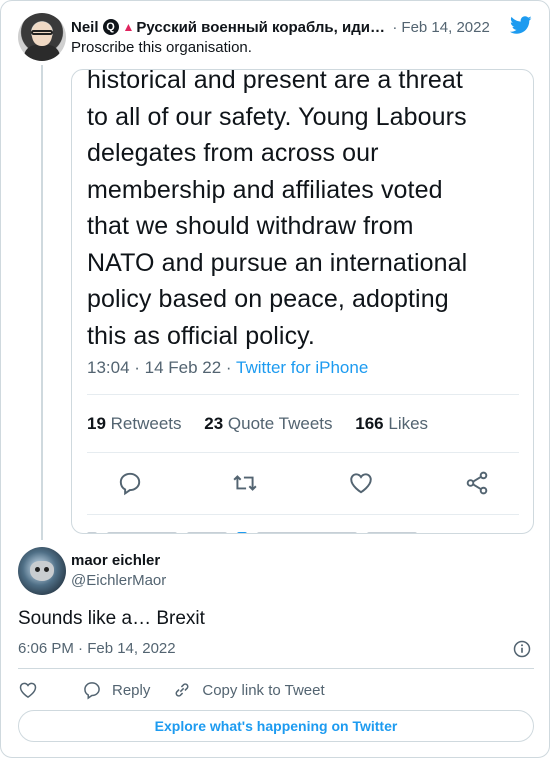 The width and height of the screenshot is (550, 758). I want to click on retweet-count: 19, so click(96, 423).